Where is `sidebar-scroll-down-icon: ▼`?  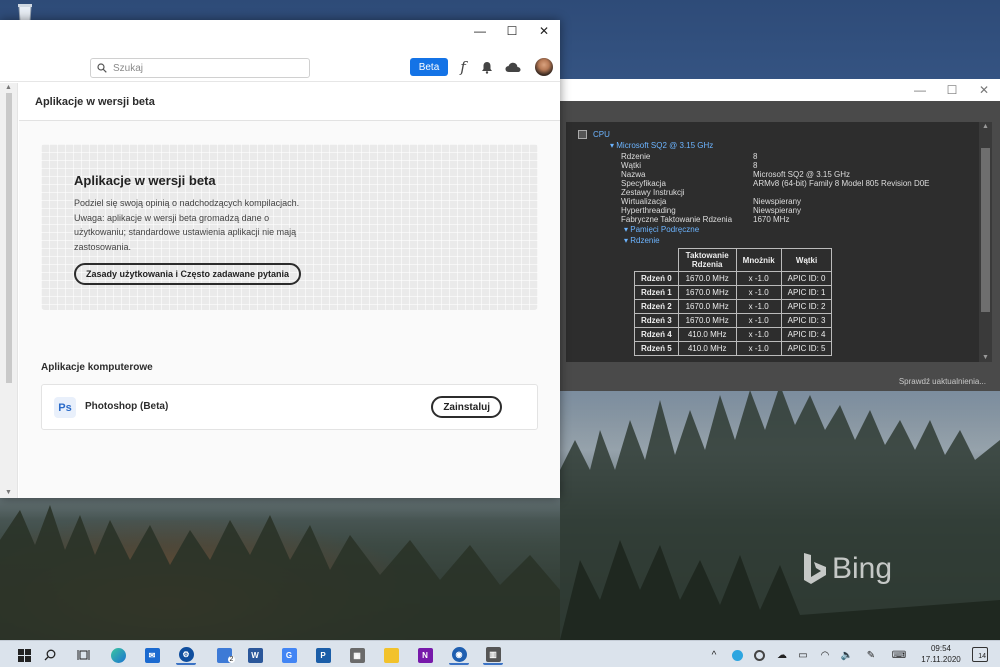 sidebar-scroll-down-icon: ▼ is located at coordinates (8, 492).